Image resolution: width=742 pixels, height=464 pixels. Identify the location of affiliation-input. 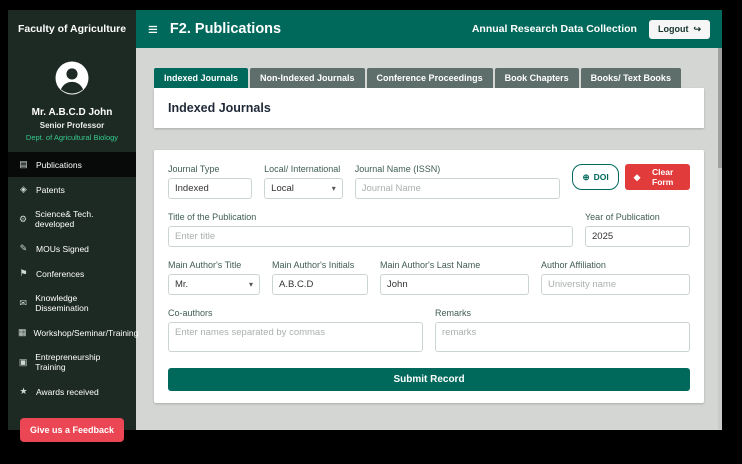
(615, 284).